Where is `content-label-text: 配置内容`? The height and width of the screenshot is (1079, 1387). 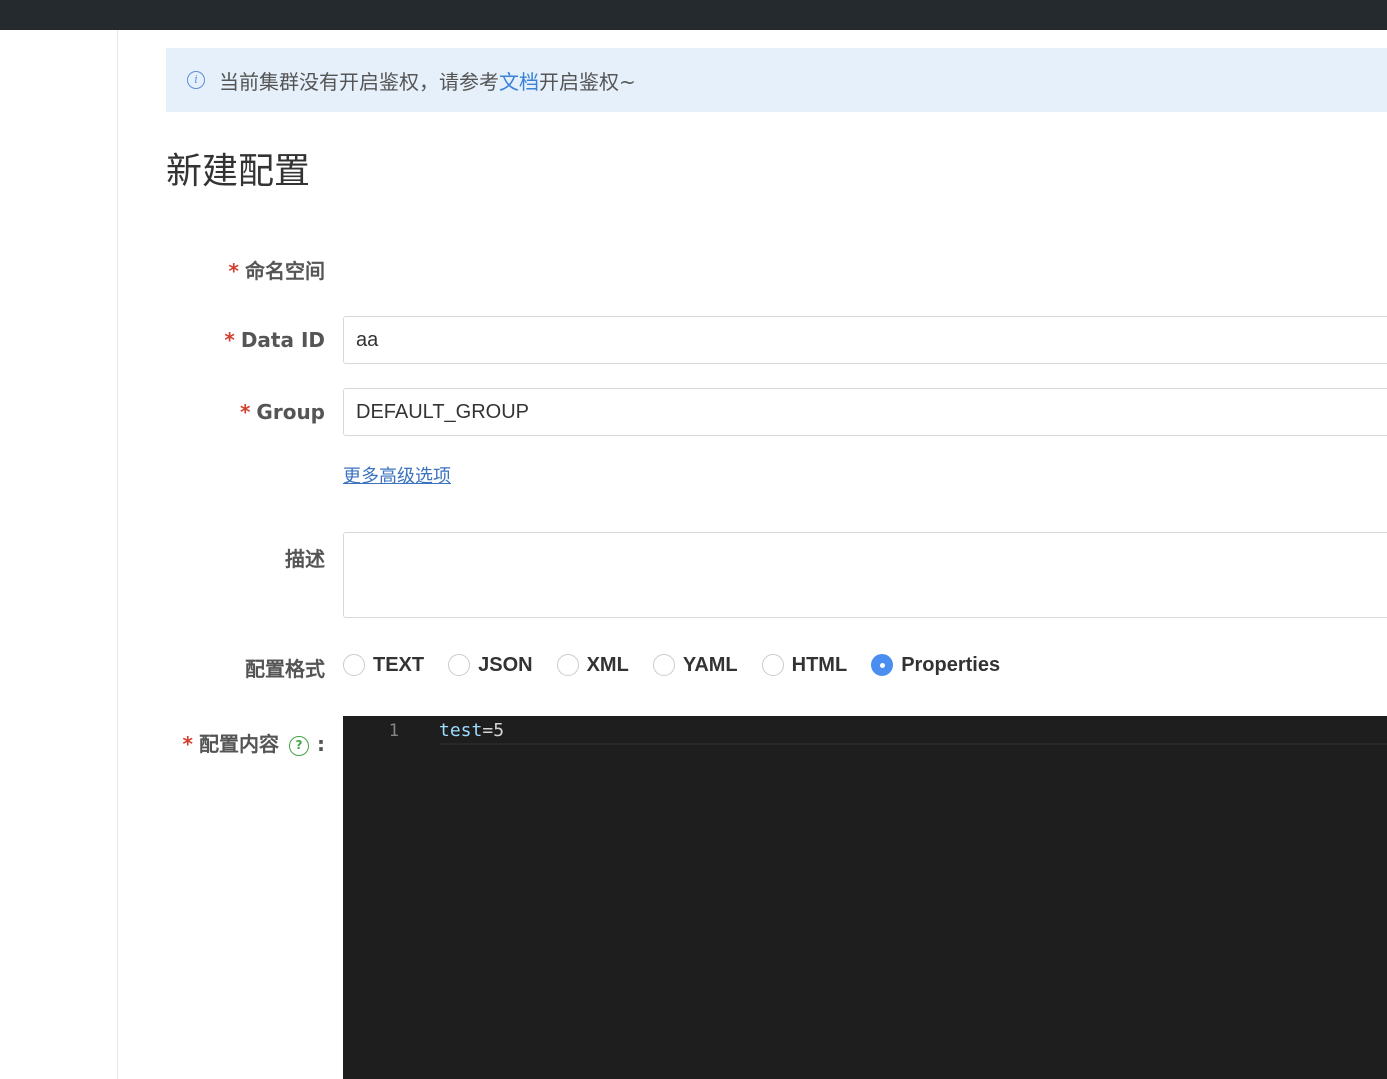 content-label-text: 配置内容 is located at coordinates (239, 744).